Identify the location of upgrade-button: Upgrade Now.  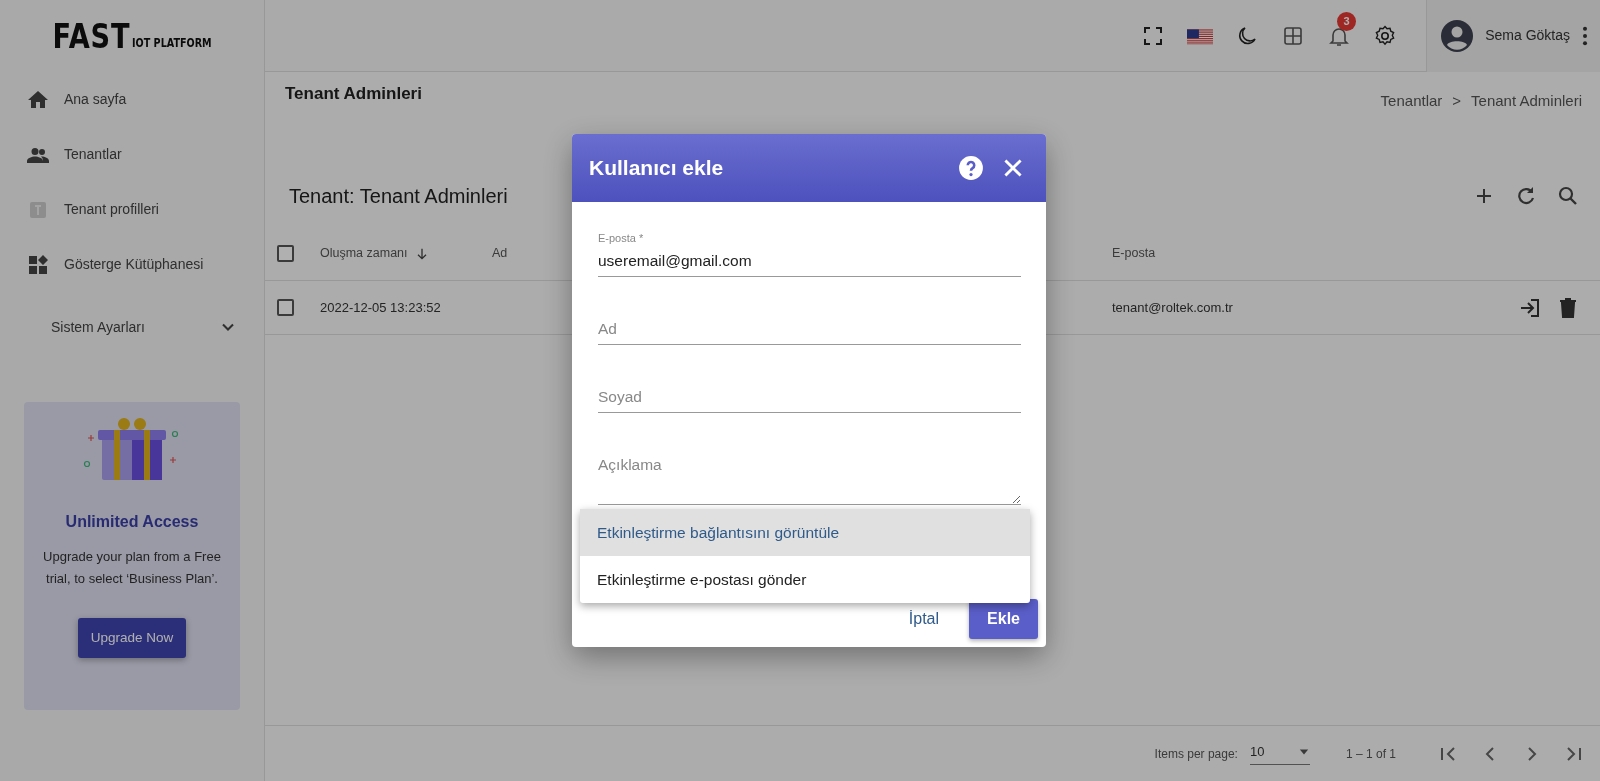
(132, 638).